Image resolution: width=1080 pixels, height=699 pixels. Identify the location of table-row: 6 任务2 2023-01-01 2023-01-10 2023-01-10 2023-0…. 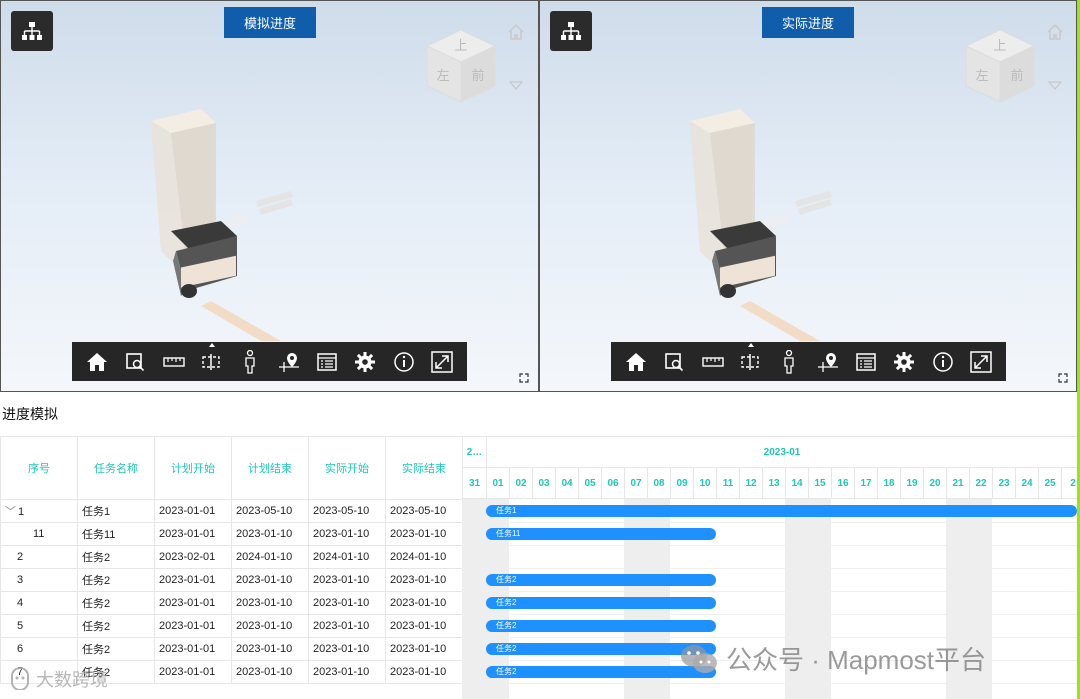
(231, 649).